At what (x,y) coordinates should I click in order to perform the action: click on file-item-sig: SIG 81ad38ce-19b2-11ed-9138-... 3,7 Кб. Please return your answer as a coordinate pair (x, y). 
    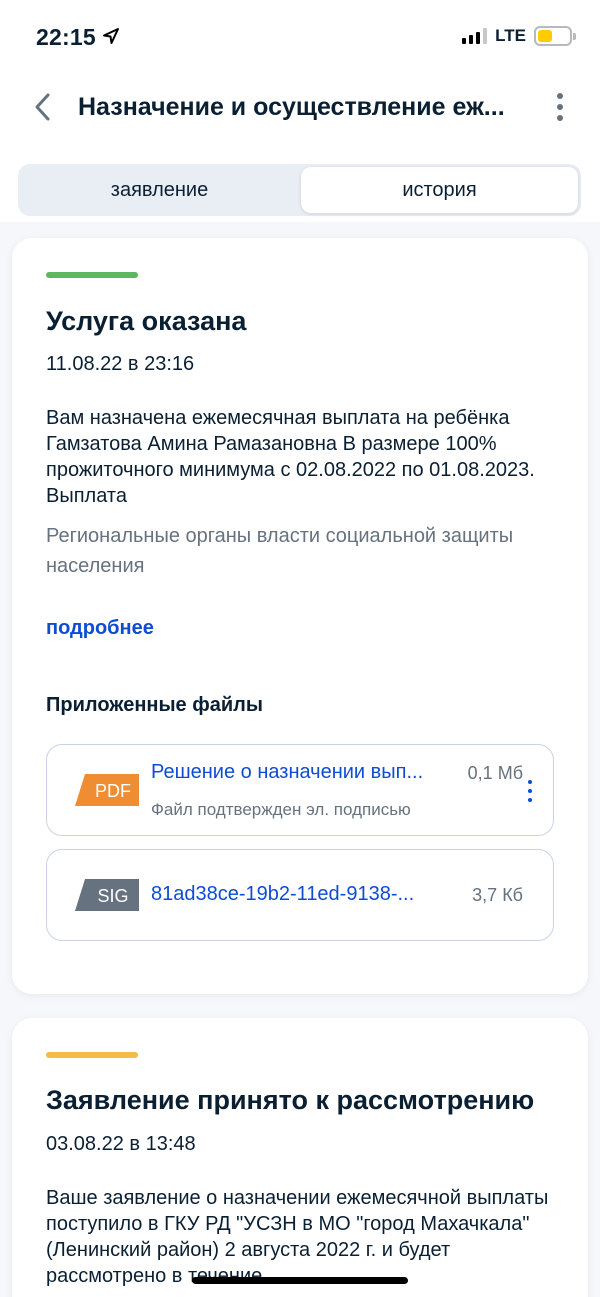
    Looking at the image, I should click on (300, 895).